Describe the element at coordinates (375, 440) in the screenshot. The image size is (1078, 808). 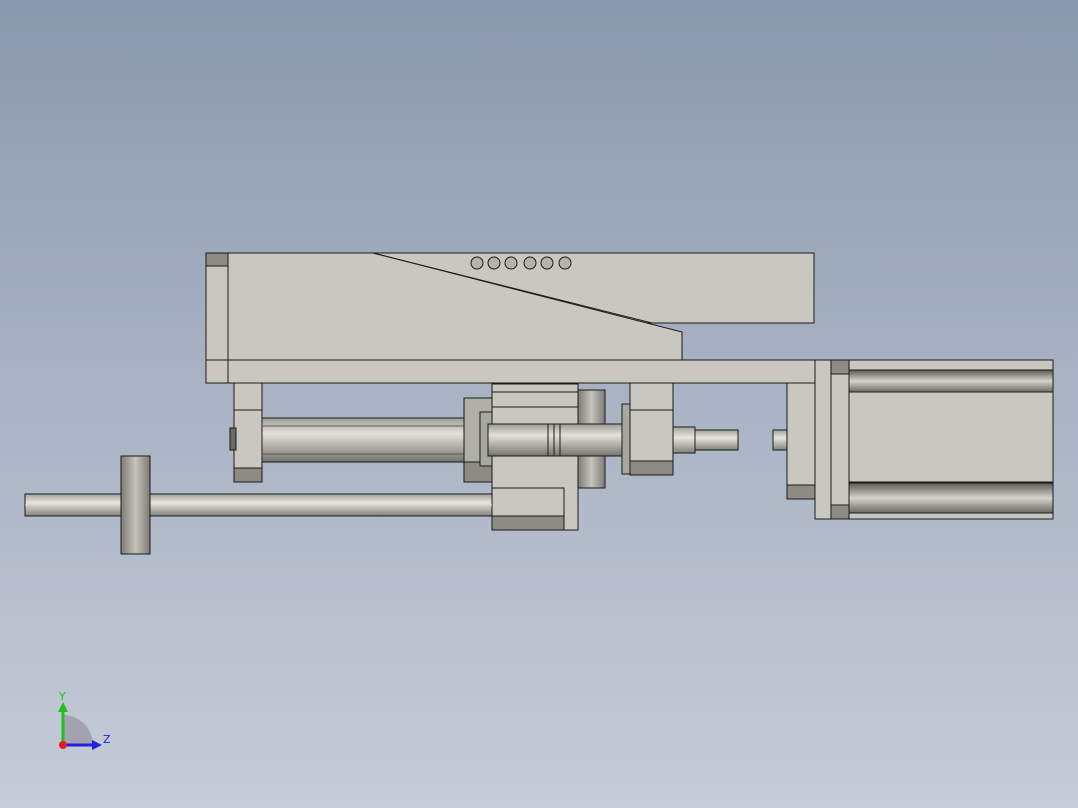
I see `ball-screw-shaft` at that location.